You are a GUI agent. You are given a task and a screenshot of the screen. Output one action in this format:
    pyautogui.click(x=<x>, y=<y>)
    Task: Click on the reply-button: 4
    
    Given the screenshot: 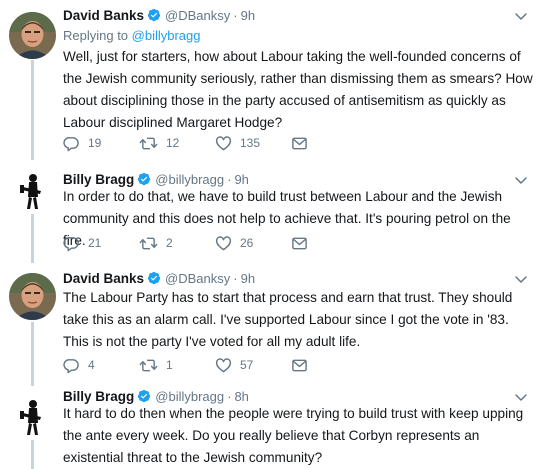 What is the action you would take?
    pyautogui.click(x=101, y=365)
    